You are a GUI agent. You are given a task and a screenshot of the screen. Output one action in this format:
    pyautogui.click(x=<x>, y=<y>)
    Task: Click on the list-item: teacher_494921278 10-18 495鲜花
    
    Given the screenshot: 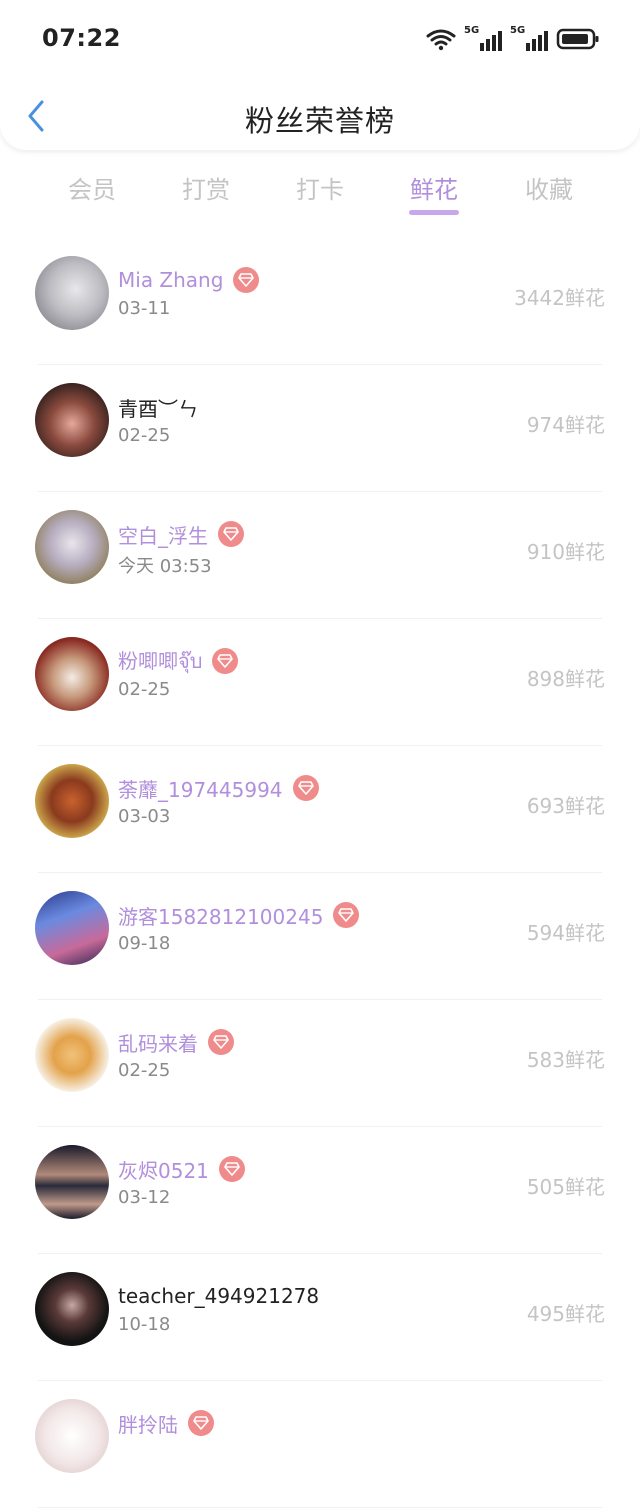 What is the action you would take?
    pyautogui.click(x=320, y=1317)
    